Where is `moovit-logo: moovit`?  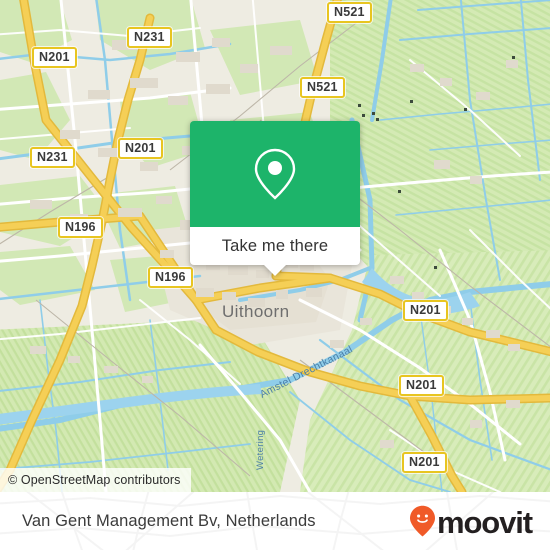
moovit-logo: moovit is located at coordinates (471, 522).